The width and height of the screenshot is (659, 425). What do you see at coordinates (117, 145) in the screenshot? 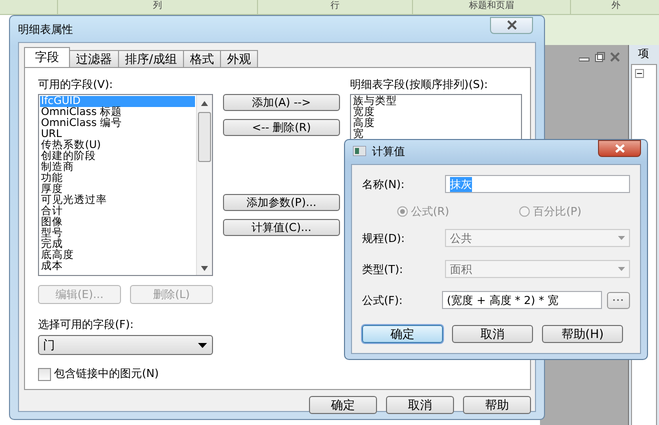
I see `list-item: 传热系数(U)` at bounding box center [117, 145].